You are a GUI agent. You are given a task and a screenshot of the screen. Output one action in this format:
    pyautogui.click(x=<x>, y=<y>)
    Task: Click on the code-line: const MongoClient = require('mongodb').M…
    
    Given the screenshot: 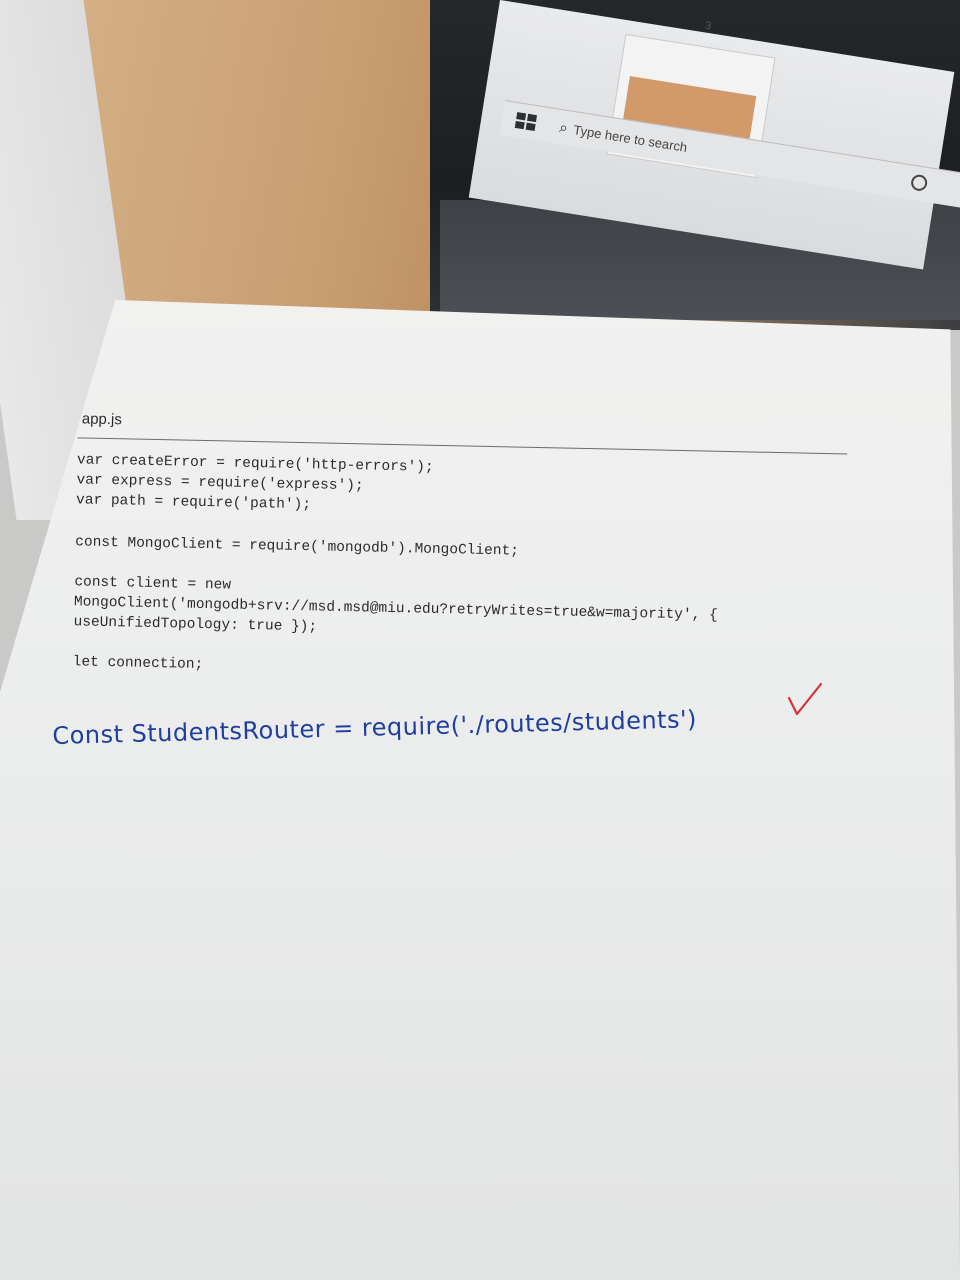 What is the action you would take?
    pyautogui.click(x=297, y=547)
    